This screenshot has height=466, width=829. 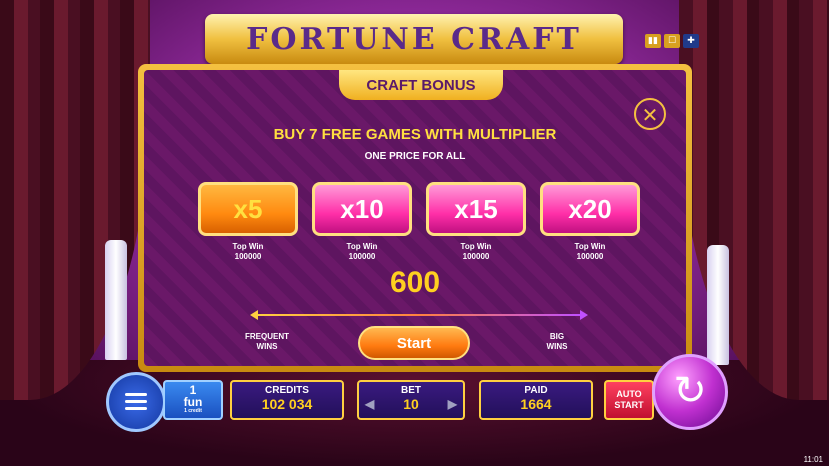 What do you see at coordinates (557, 336) in the screenshot?
I see `big-wins-line-1: BIG` at bounding box center [557, 336].